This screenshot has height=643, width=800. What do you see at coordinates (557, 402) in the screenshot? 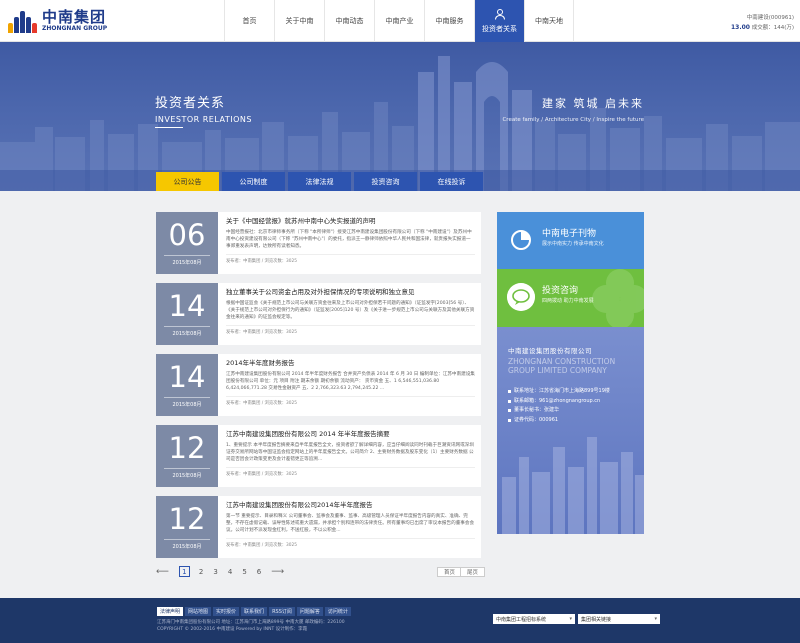
I see `company-email: 联系邮箱：961@zhongnangroup.cn` at bounding box center [557, 402].